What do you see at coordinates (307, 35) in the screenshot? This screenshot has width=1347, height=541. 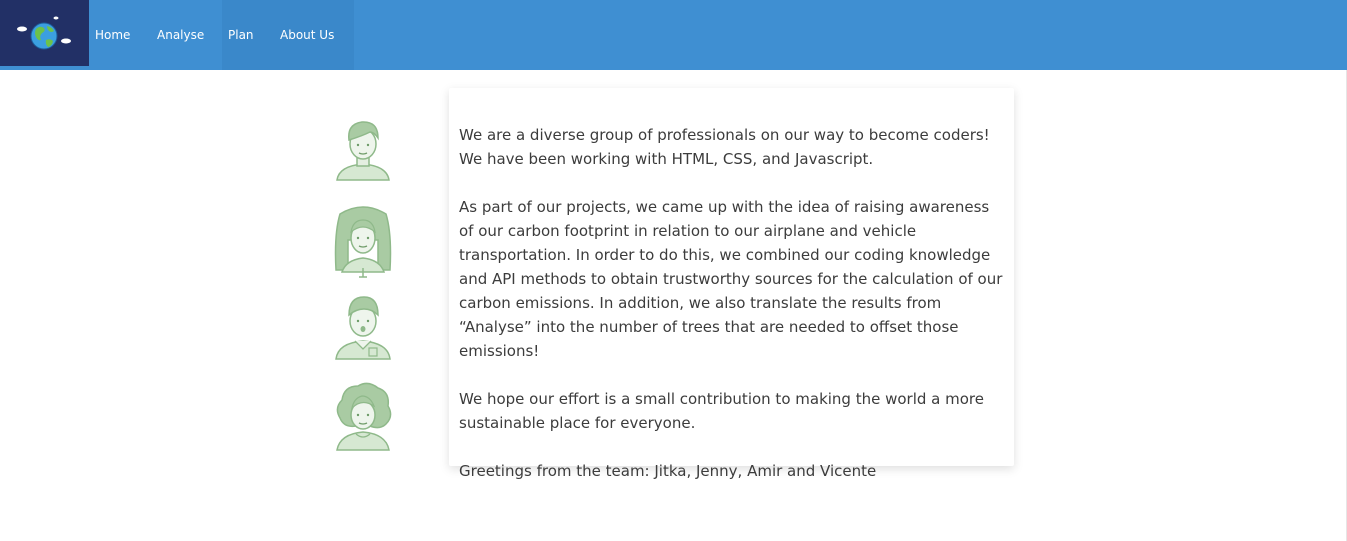 I see `nav-about-us: About Us` at bounding box center [307, 35].